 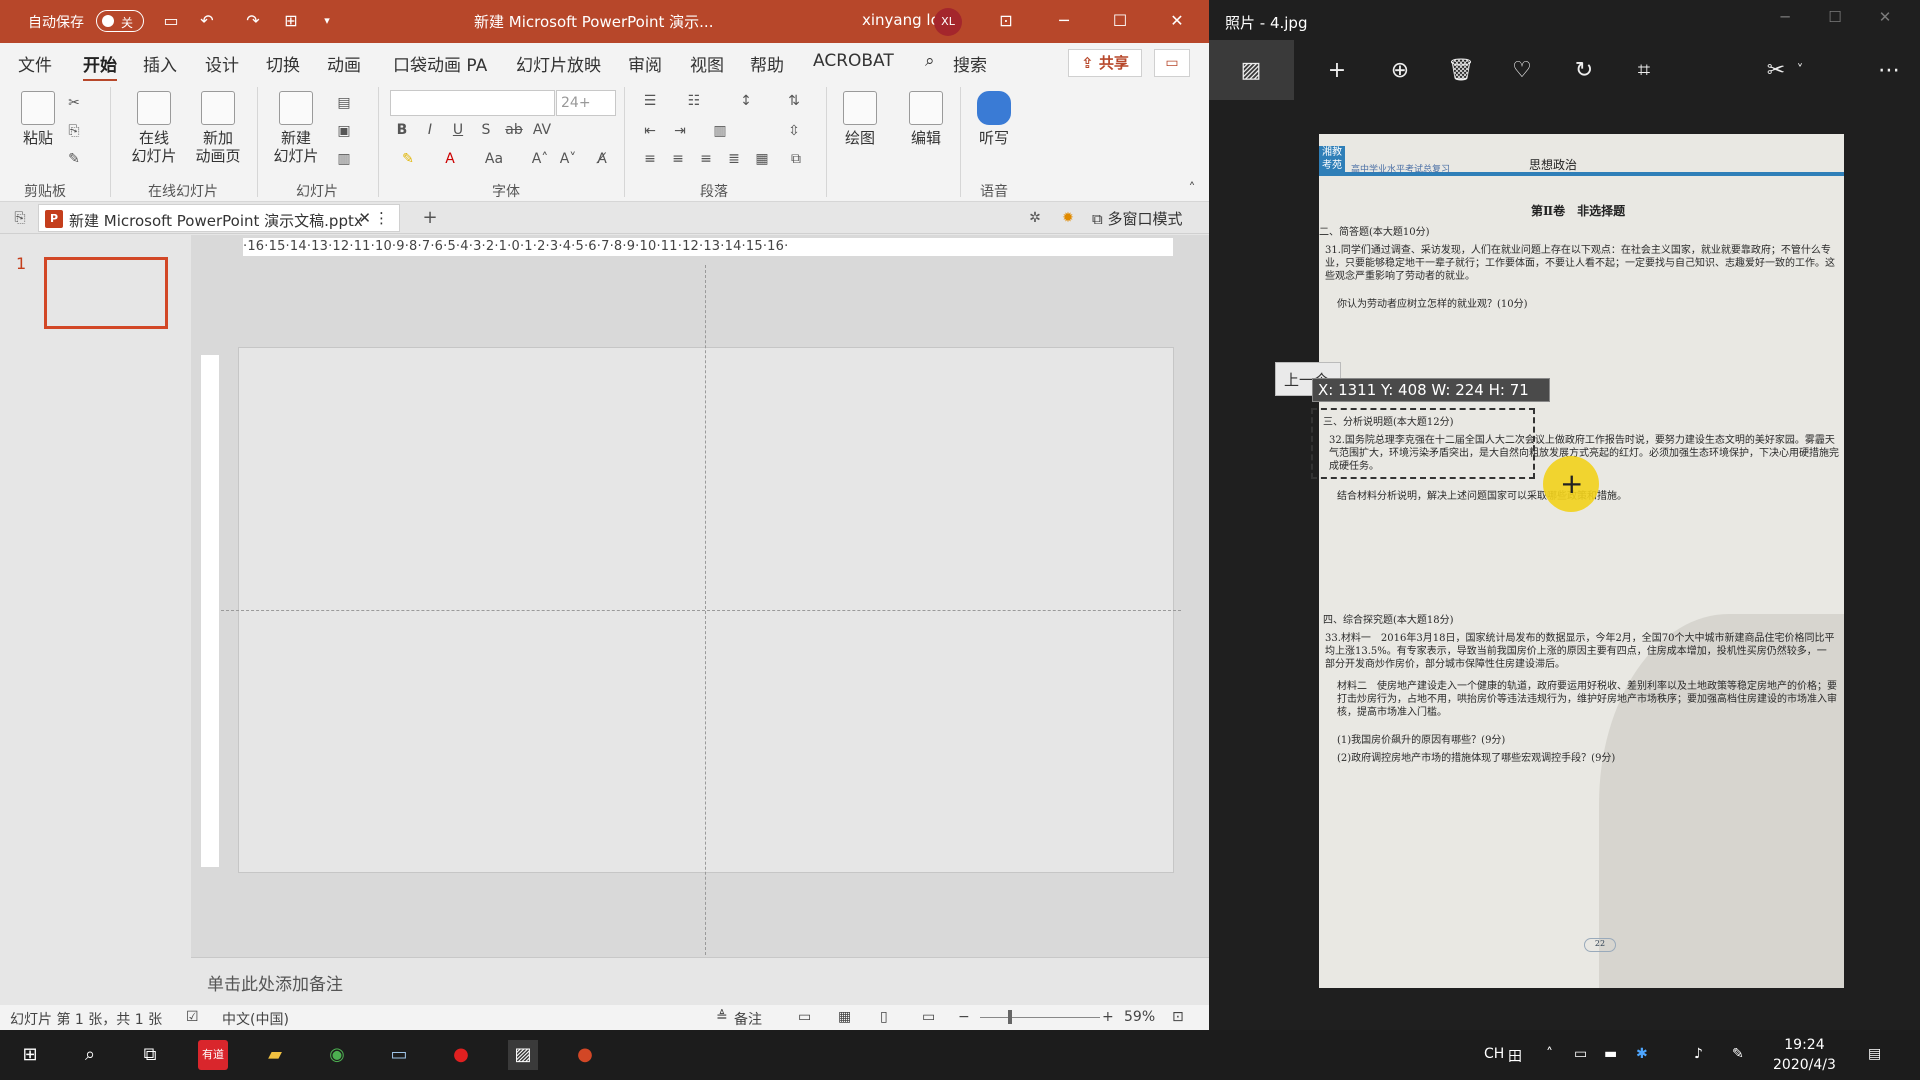 What do you see at coordinates (1192, 189) in the screenshot?
I see `collapse-ribbon-icon: ˄` at bounding box center [1192, 189].